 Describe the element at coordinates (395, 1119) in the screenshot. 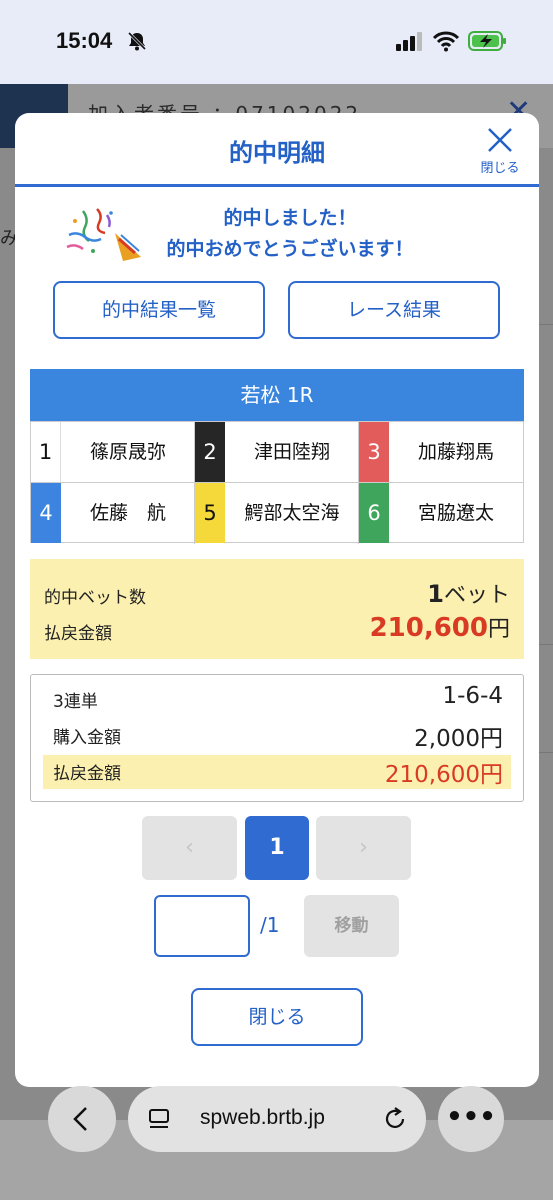

I see `reload-icon` at that location.